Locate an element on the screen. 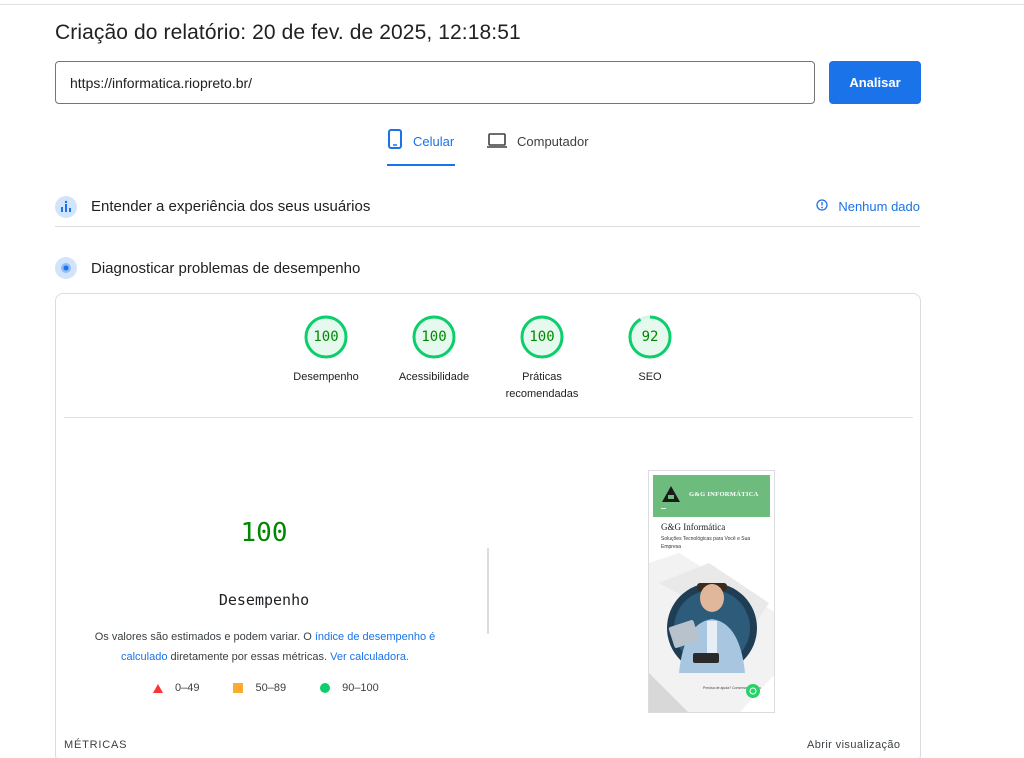 Image resolution: width=1024 pixels, height=758 pixels. legend-range: 90–100 is located at coordinates (360, 688).